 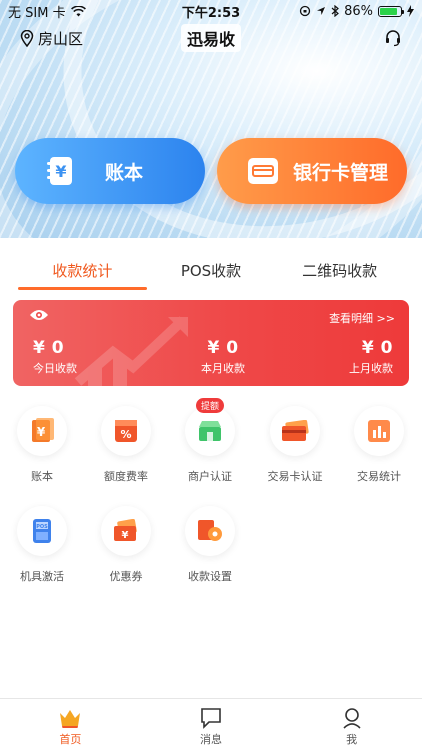 I want to click on tab-pos-payment: POS收款, so click(x=211, y=272).